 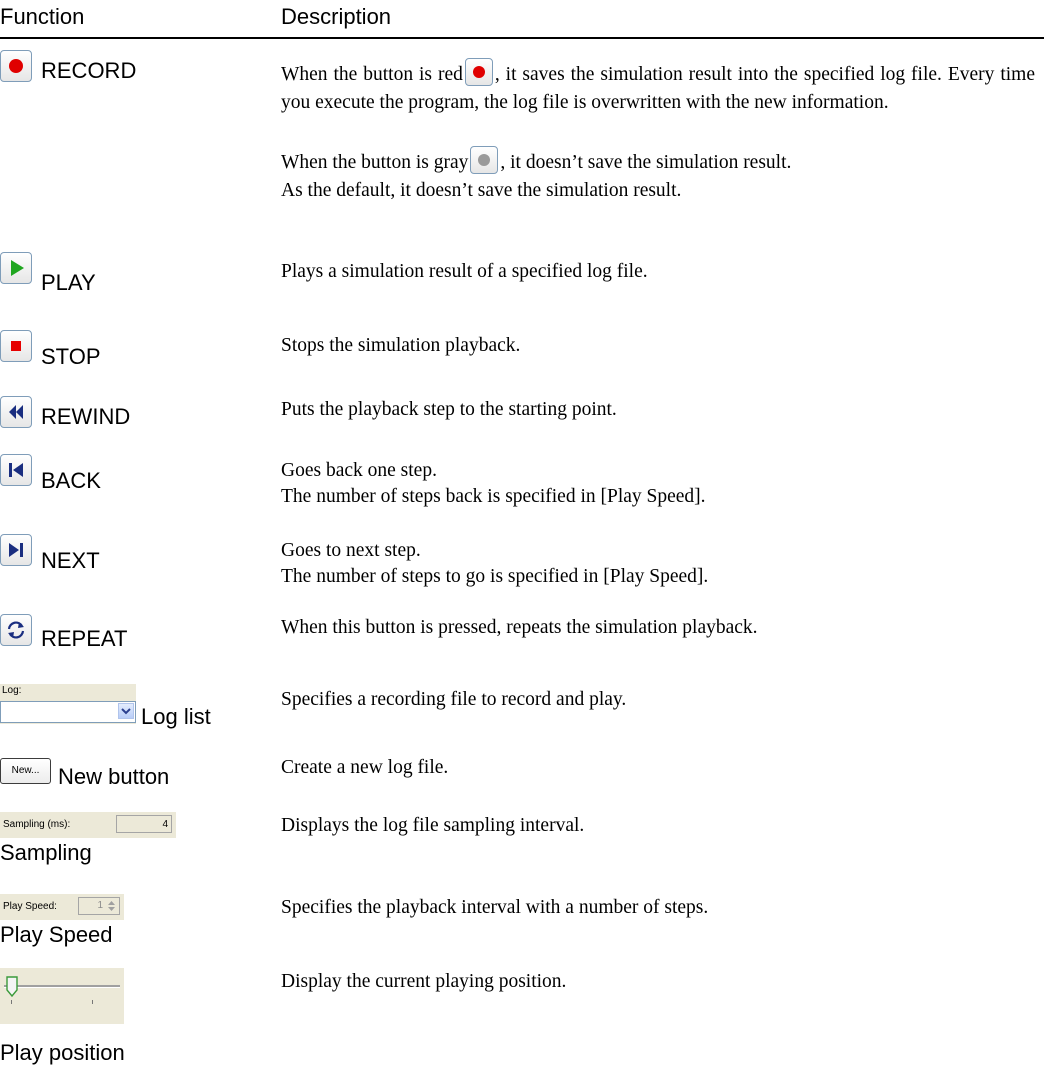 What do you see at coordinates (522, 38) in the screenshot?
I see `header-rule` at bounding box center [522, 38].